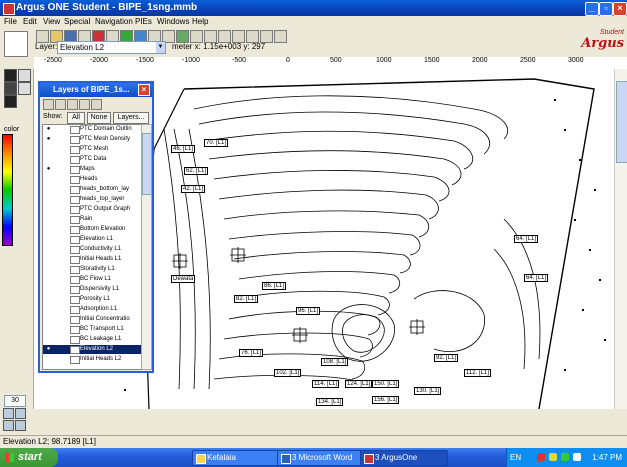 The height and width of the screenshot is (467, 627). I want to click on show-all-button: All, so click(76, 118).